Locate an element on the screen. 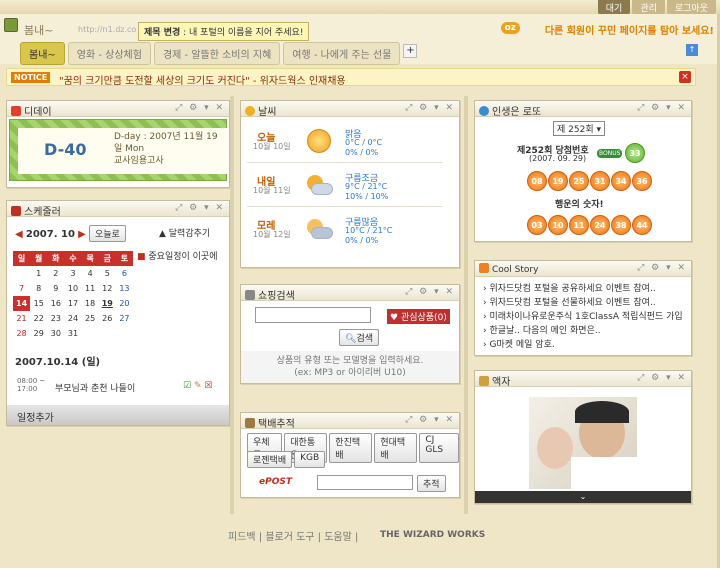  check-icon: ☑ is located at coordinates (187, 386).